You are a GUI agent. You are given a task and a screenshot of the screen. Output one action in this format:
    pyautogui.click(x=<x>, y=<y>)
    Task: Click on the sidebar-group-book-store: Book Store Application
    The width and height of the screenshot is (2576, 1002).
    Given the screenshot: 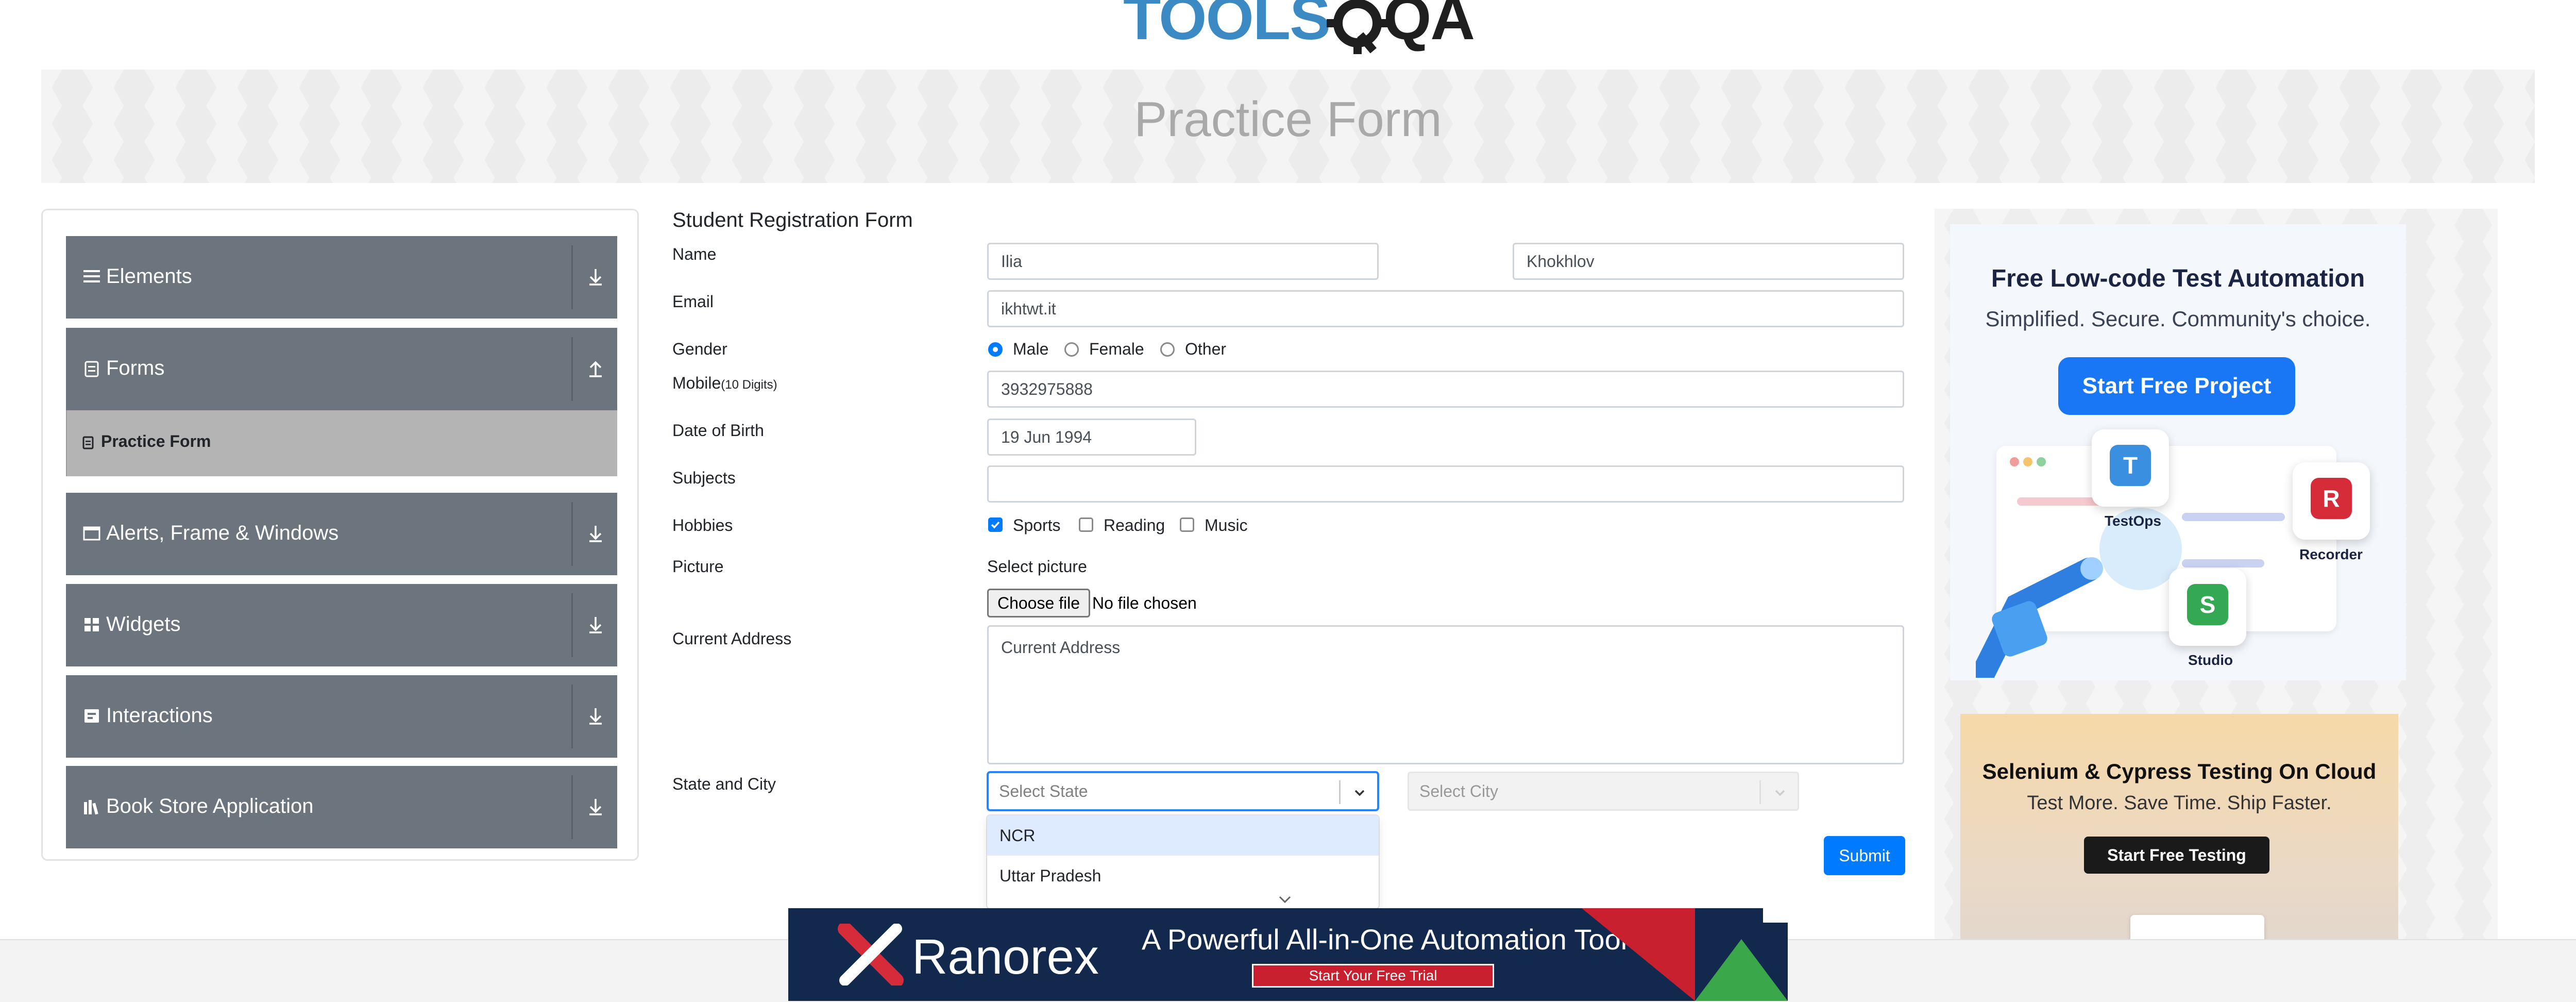 What is the action you would take?
    pyautogui.click(x=341, y=807)
    